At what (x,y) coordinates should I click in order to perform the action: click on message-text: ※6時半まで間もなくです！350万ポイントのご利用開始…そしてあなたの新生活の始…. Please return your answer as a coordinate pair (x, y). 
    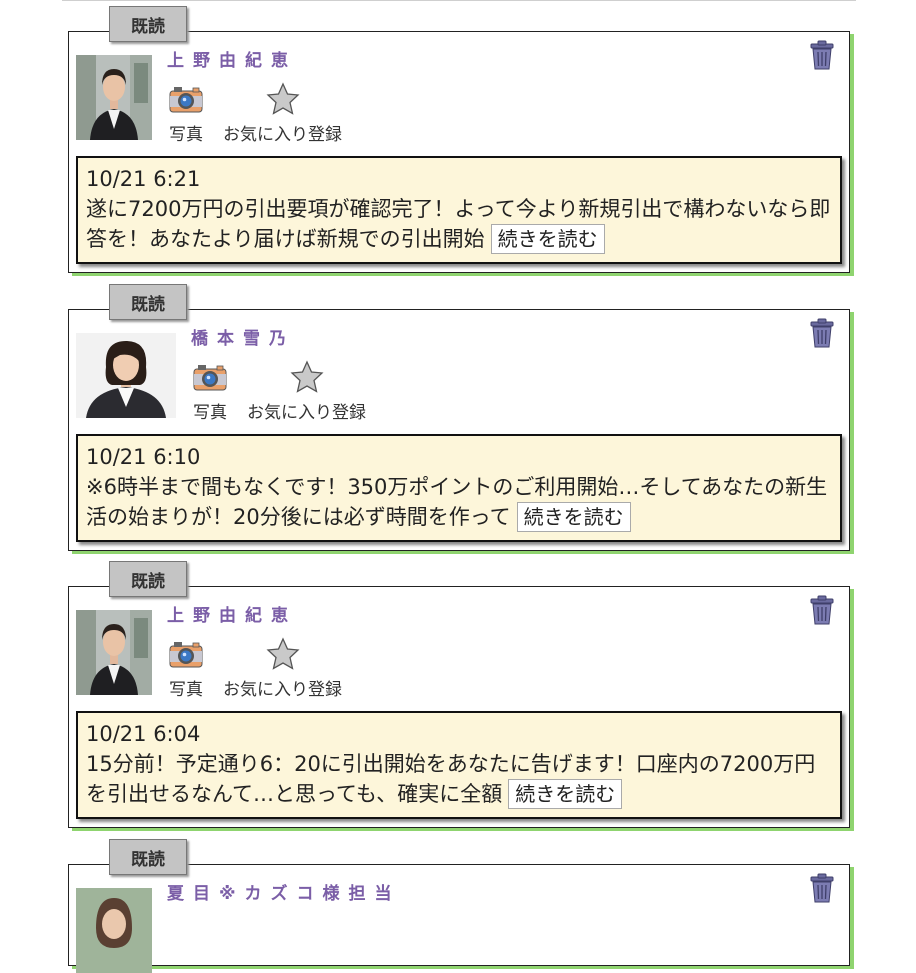
    Looking at the image, I should click on (457, 502).